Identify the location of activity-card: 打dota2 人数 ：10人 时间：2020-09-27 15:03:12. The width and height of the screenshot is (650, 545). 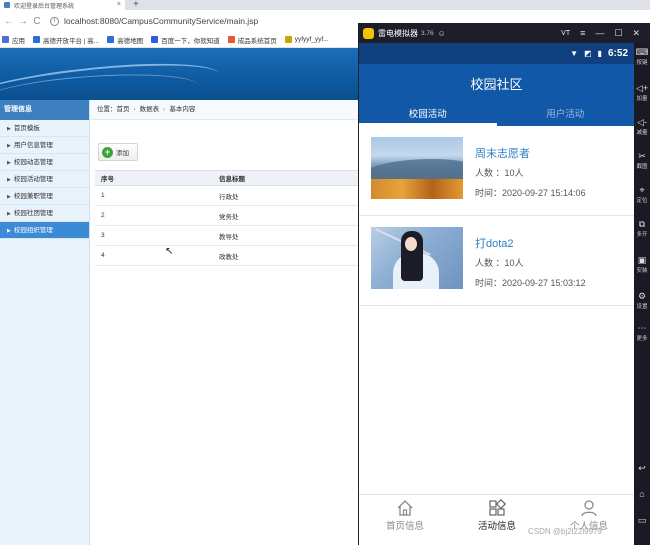
(497, 261).